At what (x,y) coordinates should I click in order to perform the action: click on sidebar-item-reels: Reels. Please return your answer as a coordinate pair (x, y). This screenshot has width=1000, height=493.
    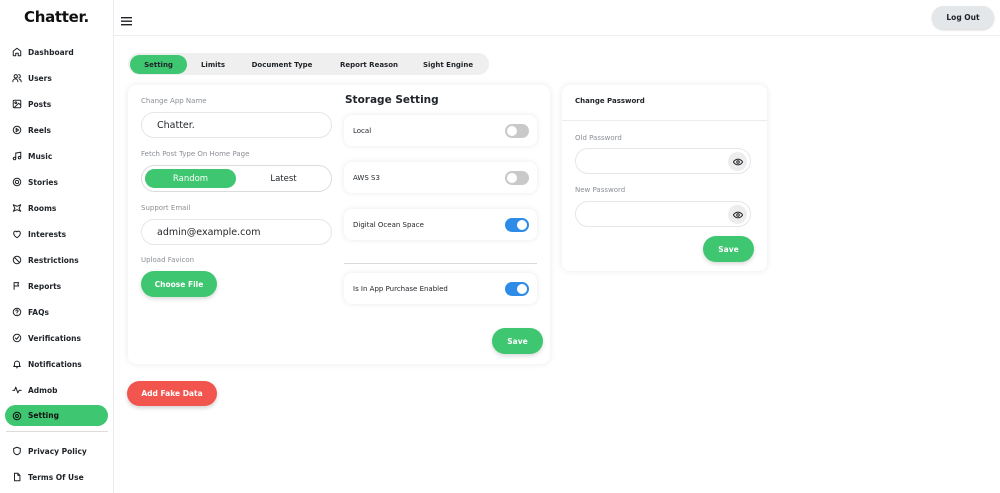
    Looking at the image, I should click on (56, 130).